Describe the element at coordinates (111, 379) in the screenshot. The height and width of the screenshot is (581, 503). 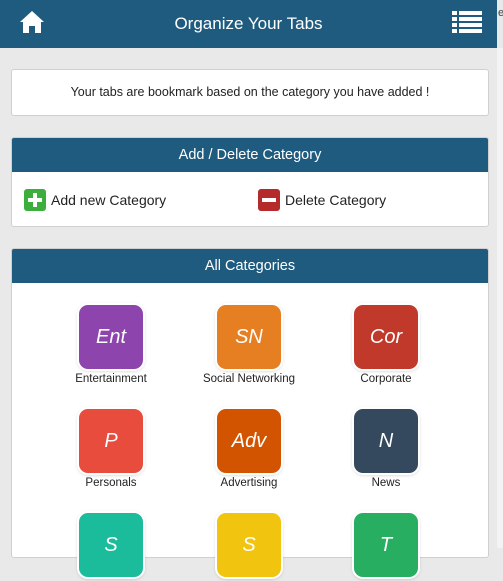
I see `category-label: Entertainment` at that location.